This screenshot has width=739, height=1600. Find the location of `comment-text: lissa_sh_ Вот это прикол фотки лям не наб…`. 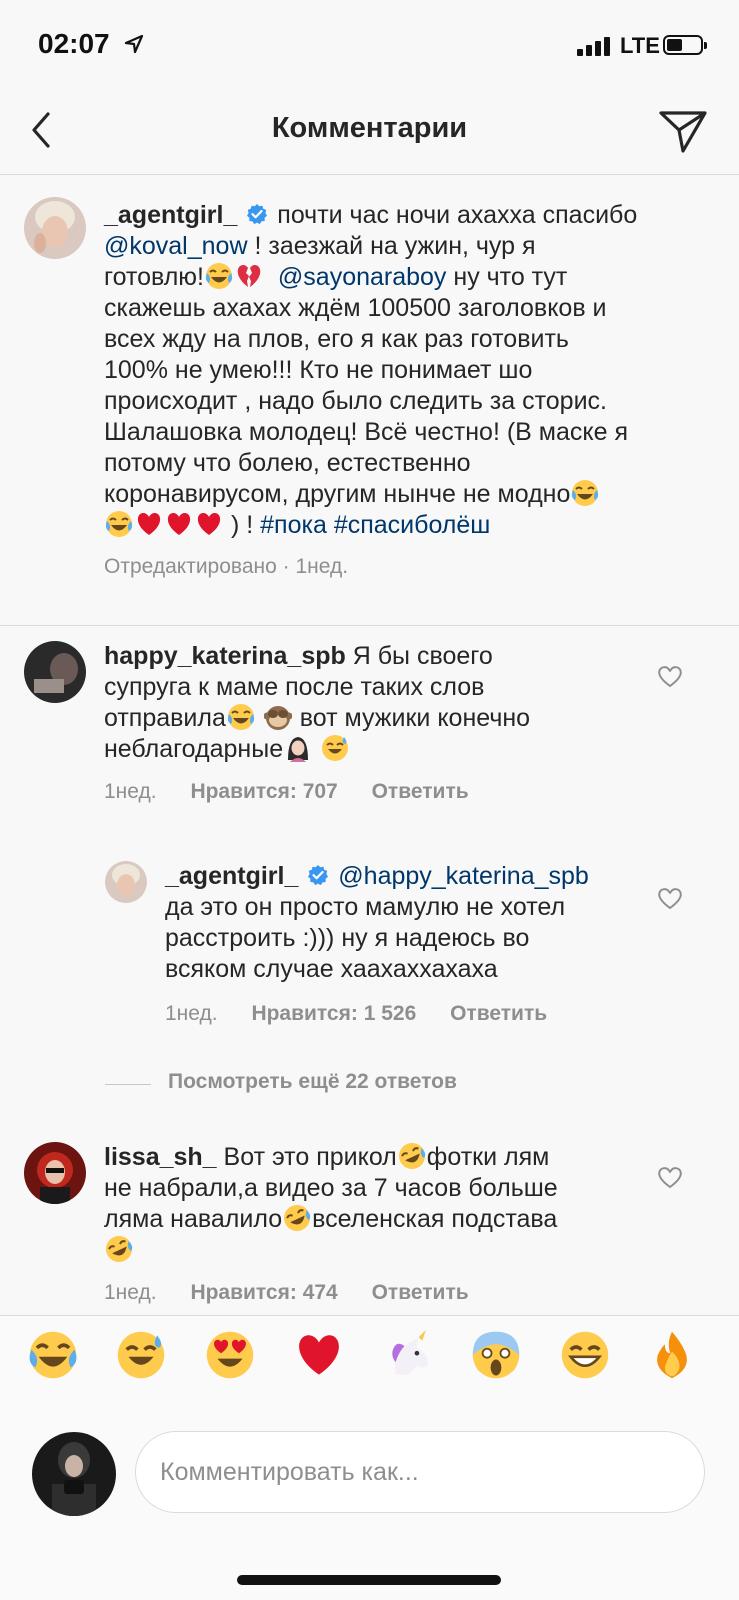

comment-text: lissa_sh_ Вот это прикол фотки лям не наб… is located at coordinates (374, 1204).